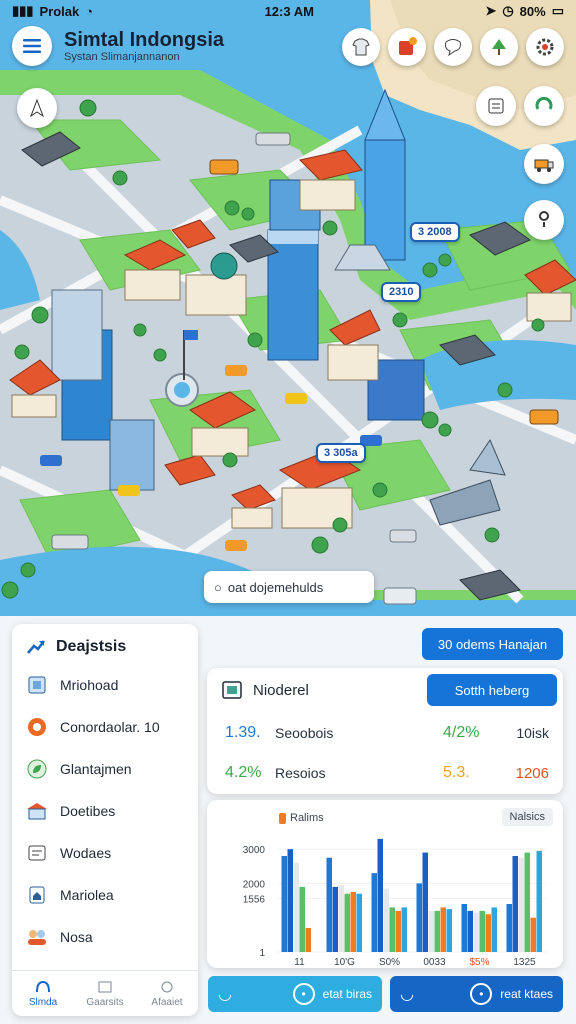  What do you see at coordinates (499, 47) in the screenshot?
I see `tree-button` at bounding box center [499, 47].